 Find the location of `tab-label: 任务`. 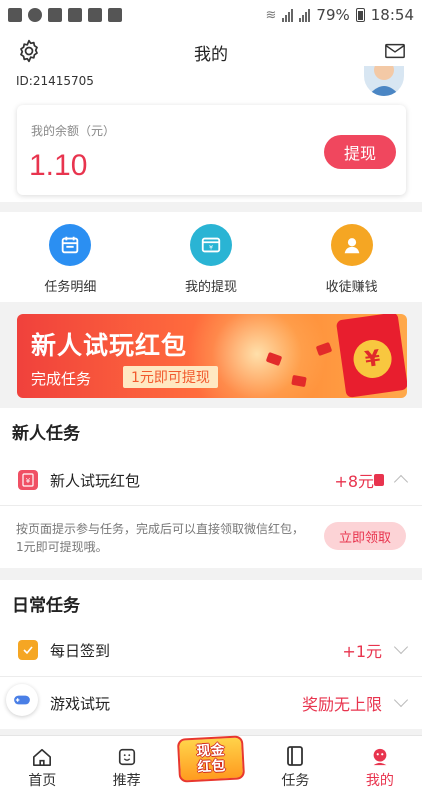

tab-label: 任务 is located at coordinates (295, 781).